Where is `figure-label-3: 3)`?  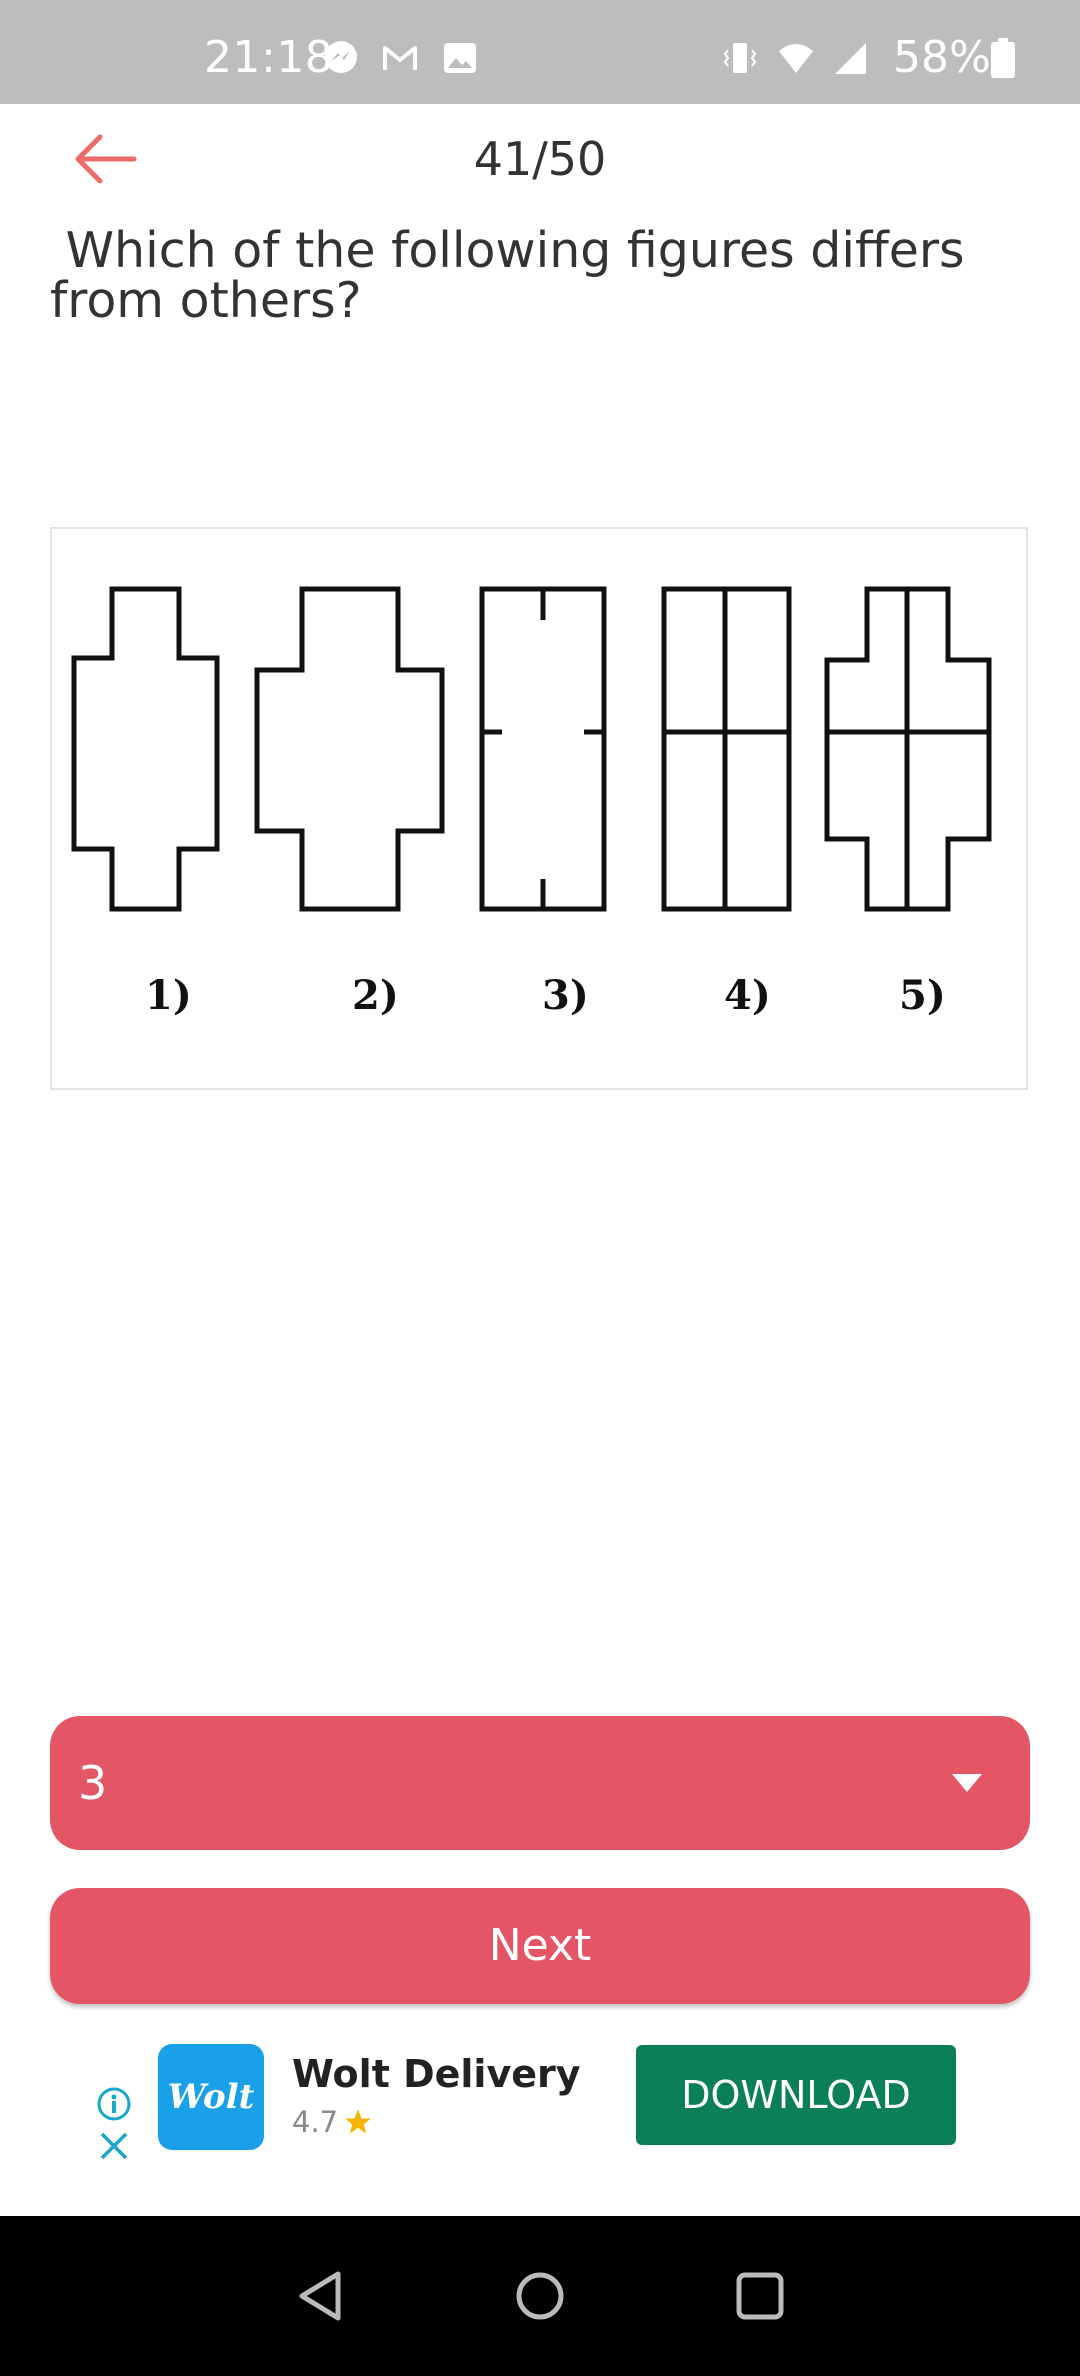 figure-label-3: 3) is located at coordinates (565, 995).